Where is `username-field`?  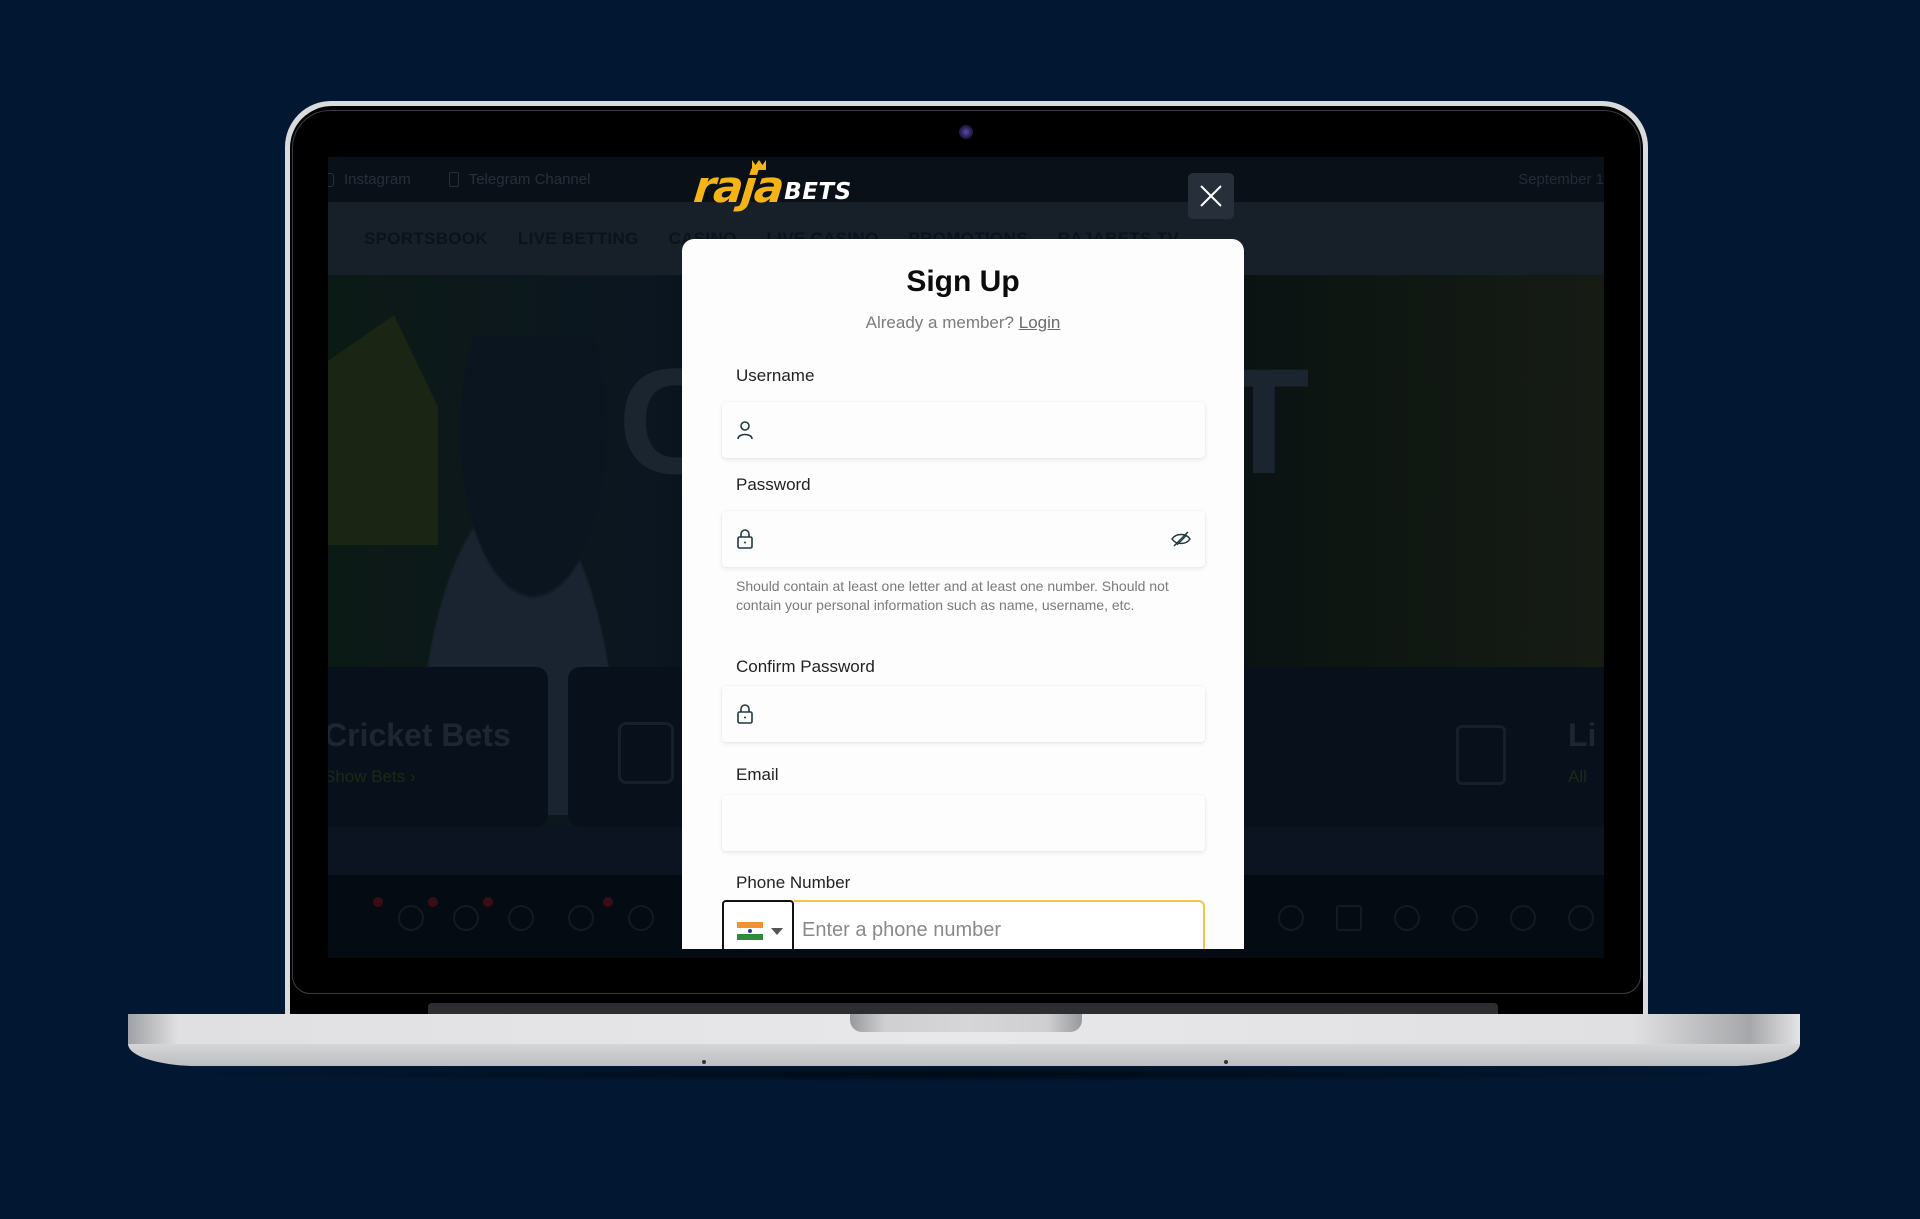
username-field is located at coordinates (963, 430).